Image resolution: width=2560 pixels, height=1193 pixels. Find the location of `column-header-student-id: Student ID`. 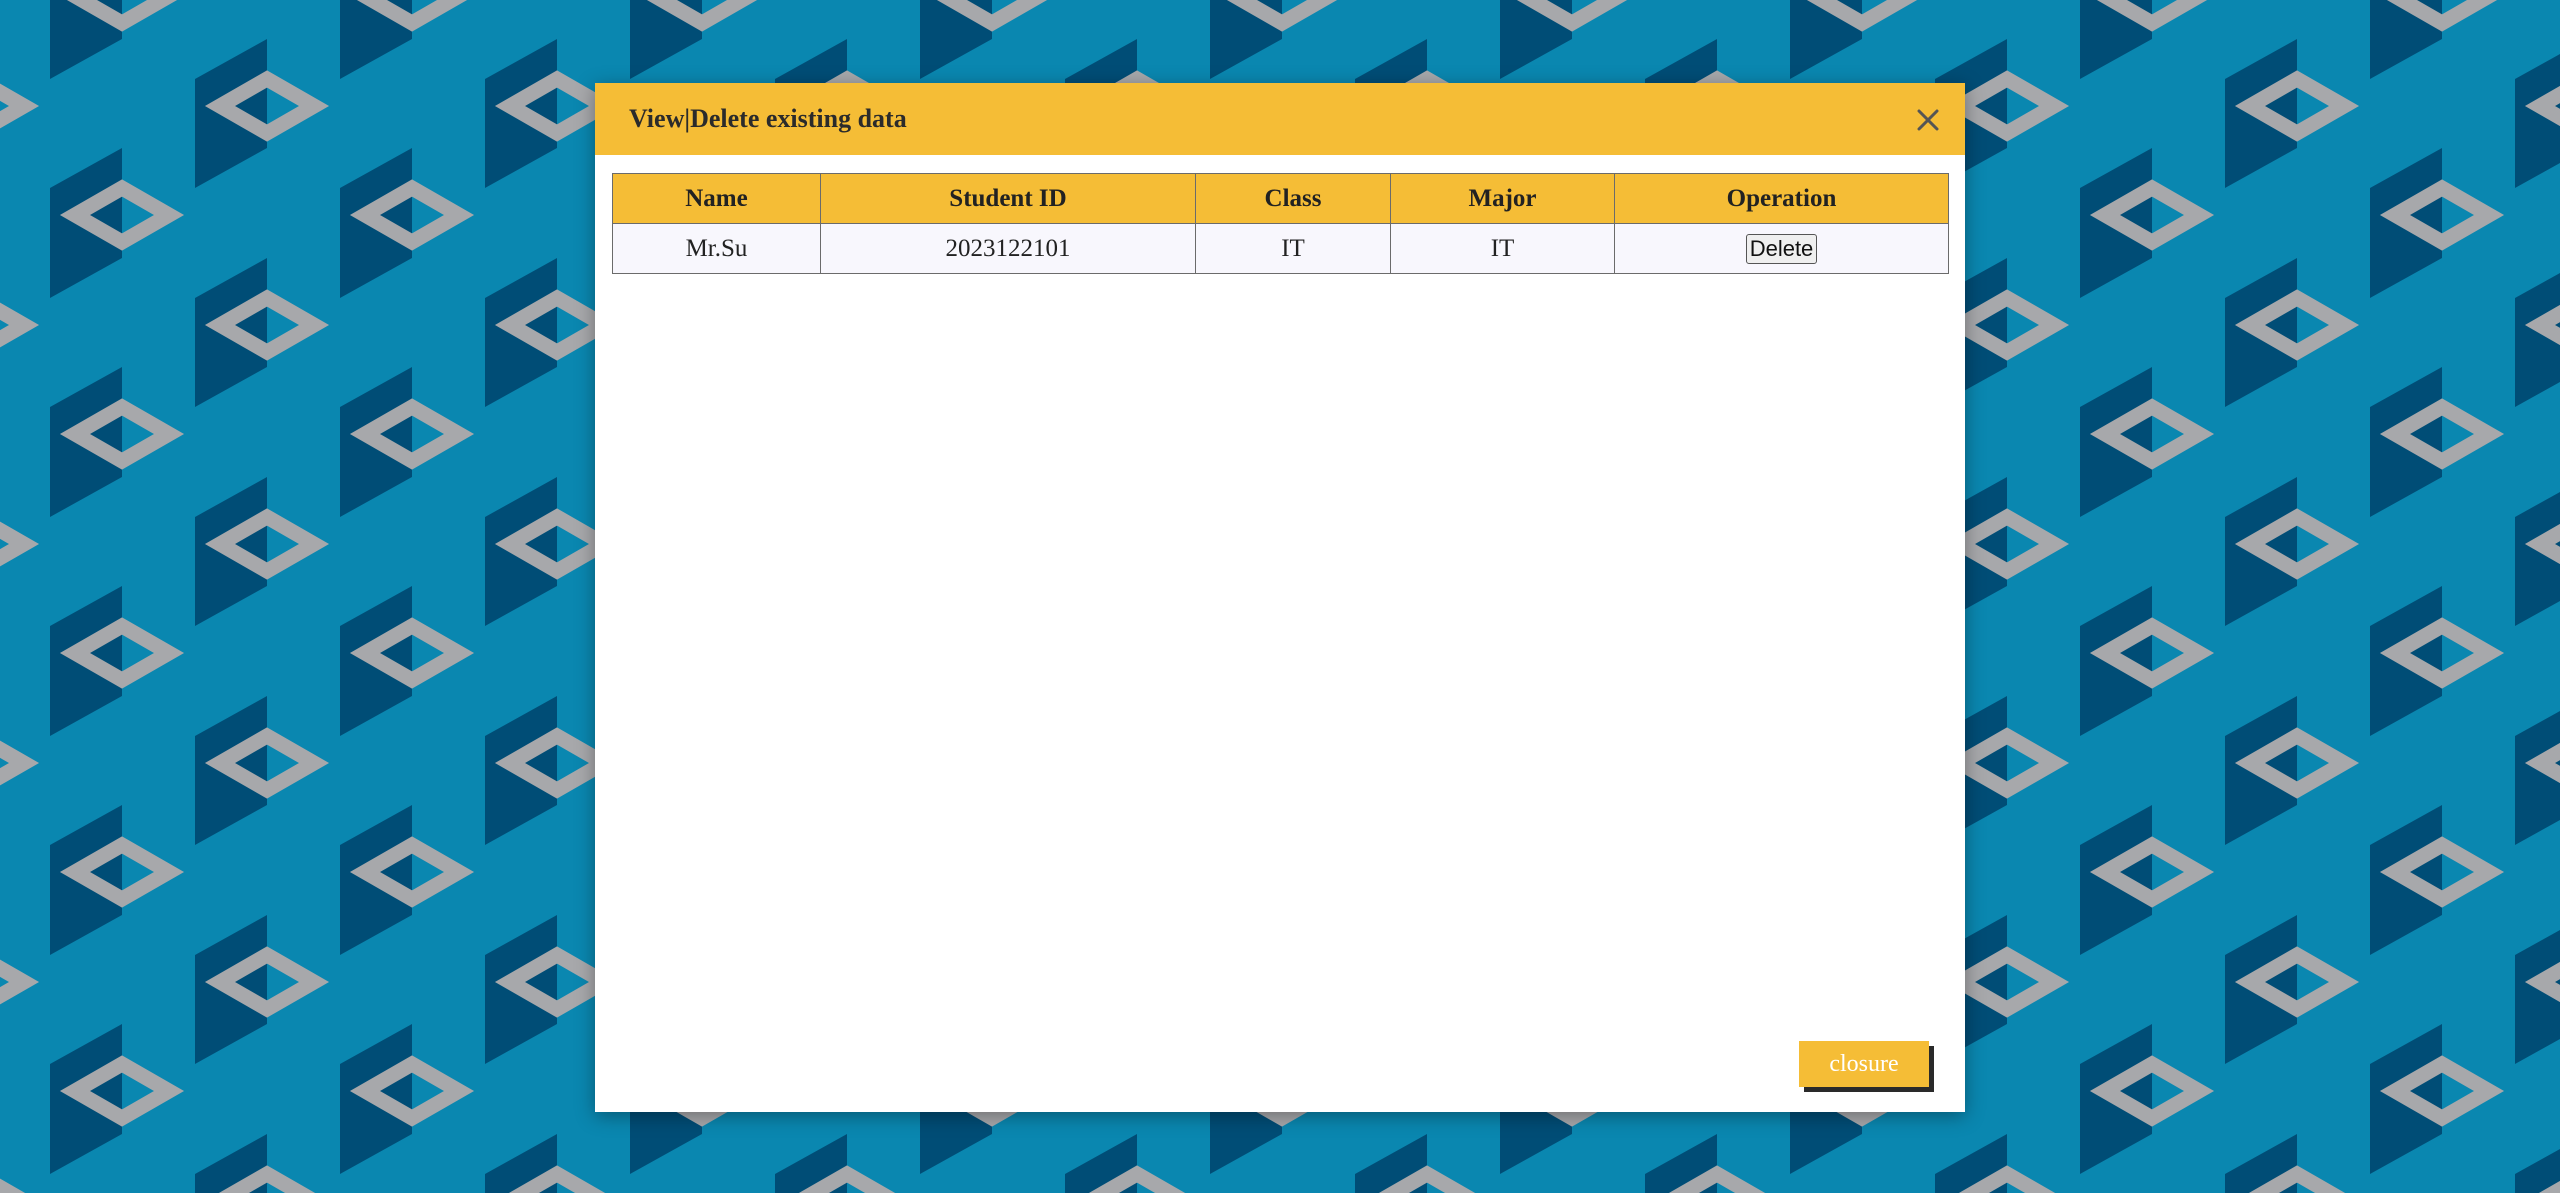

column-header-student-id: Student ID is located at coordinates (1008, 198).